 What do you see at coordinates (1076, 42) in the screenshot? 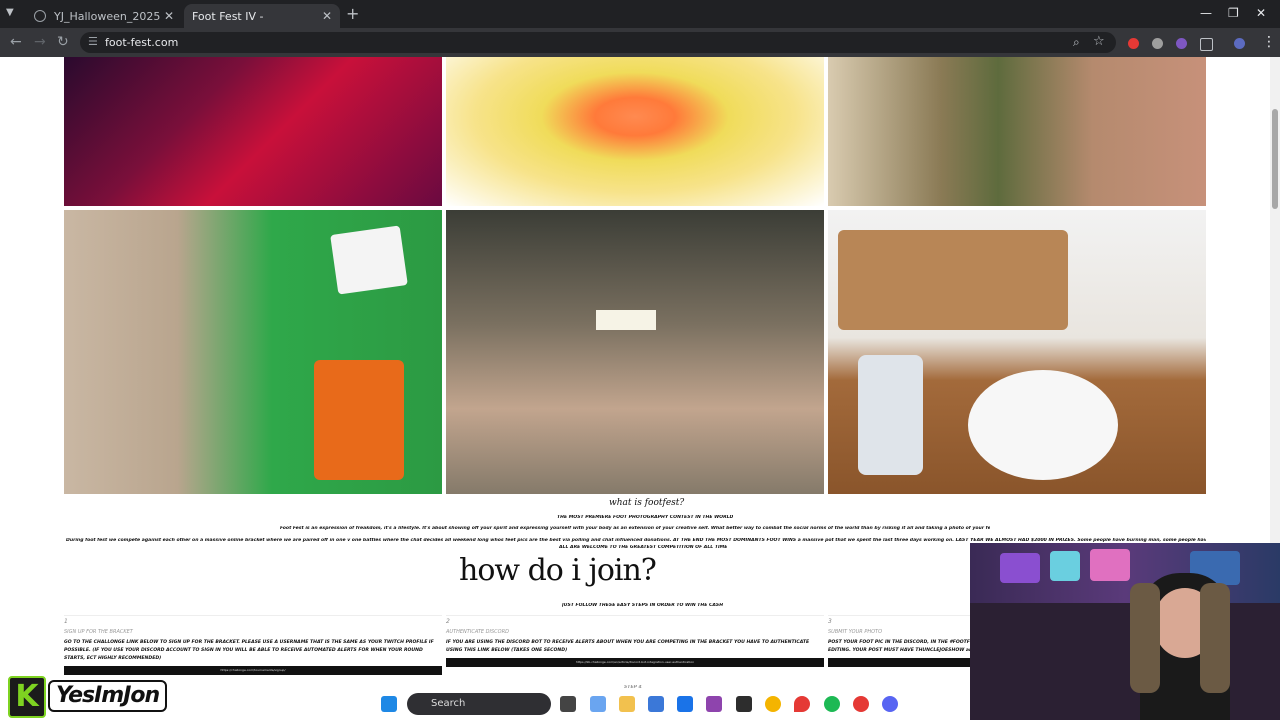
I see `zoom-icon: ⌕` at bounding box center [1076, 42].